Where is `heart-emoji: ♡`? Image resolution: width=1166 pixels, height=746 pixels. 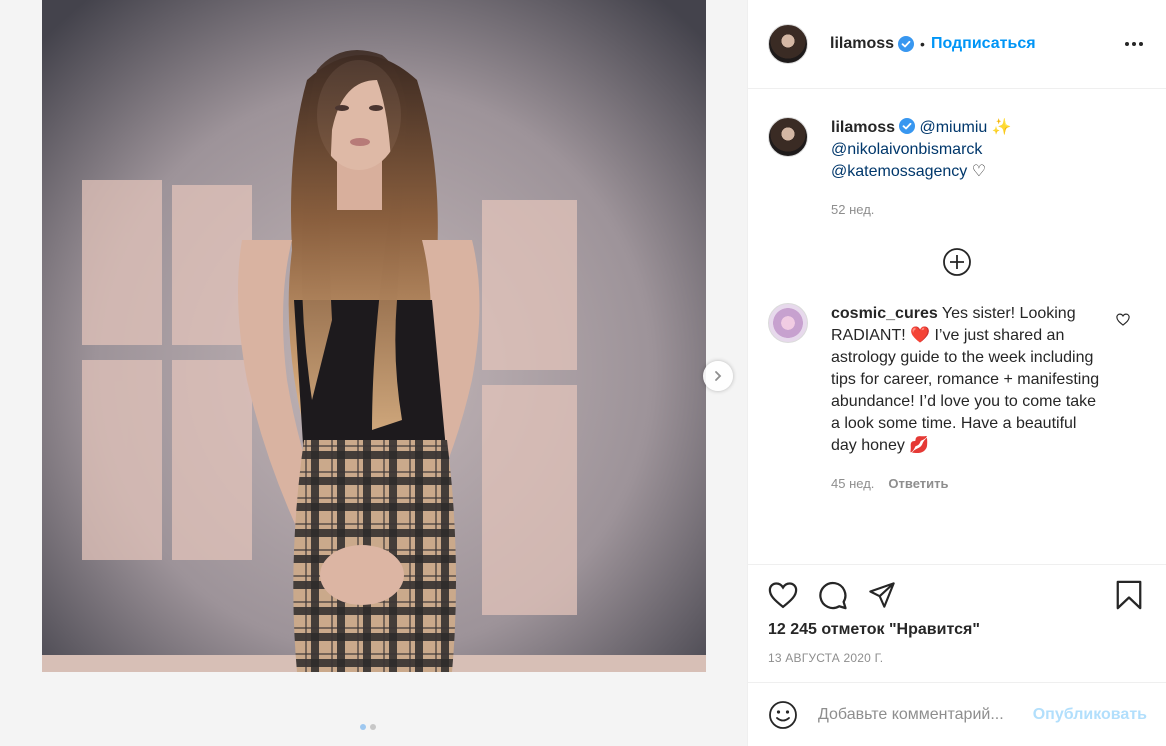
heart-emoji: ♡ is located at coordinates (979, 171).